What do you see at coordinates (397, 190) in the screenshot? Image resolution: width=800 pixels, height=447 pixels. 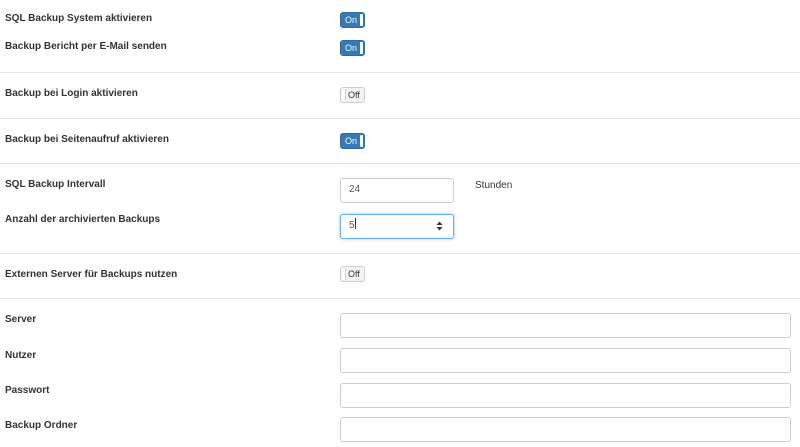 I see `interval-input: 24` at bounding box center [397, 190].